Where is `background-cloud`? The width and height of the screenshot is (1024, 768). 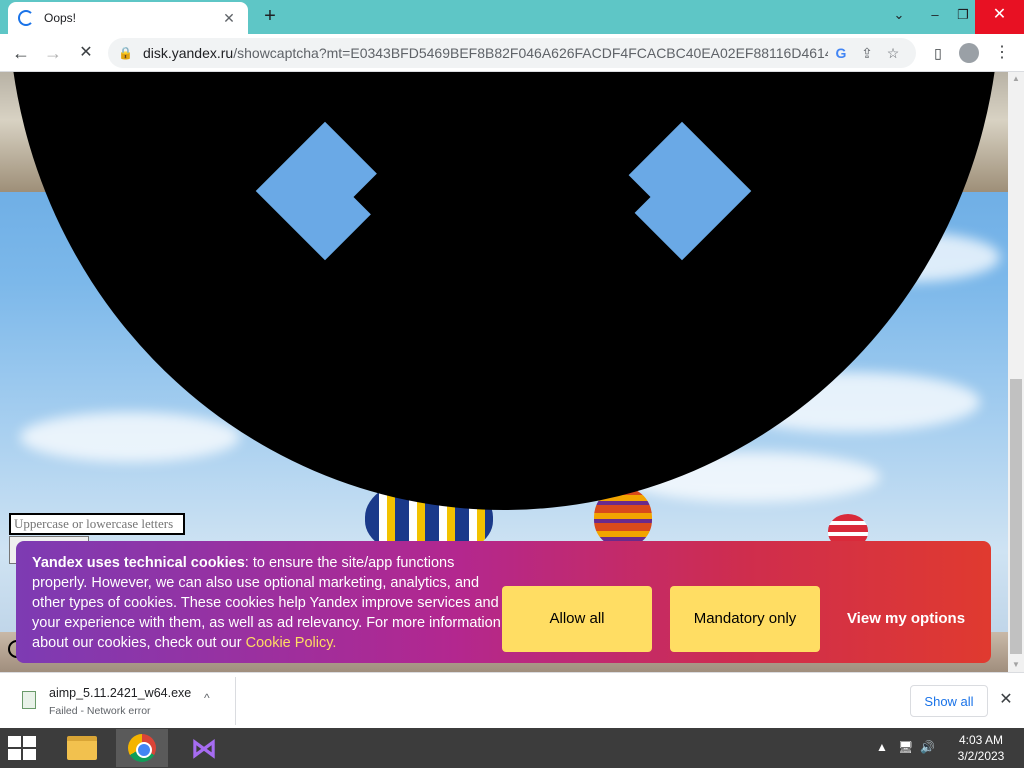 background-cloud is located at coordinates (130, 437).